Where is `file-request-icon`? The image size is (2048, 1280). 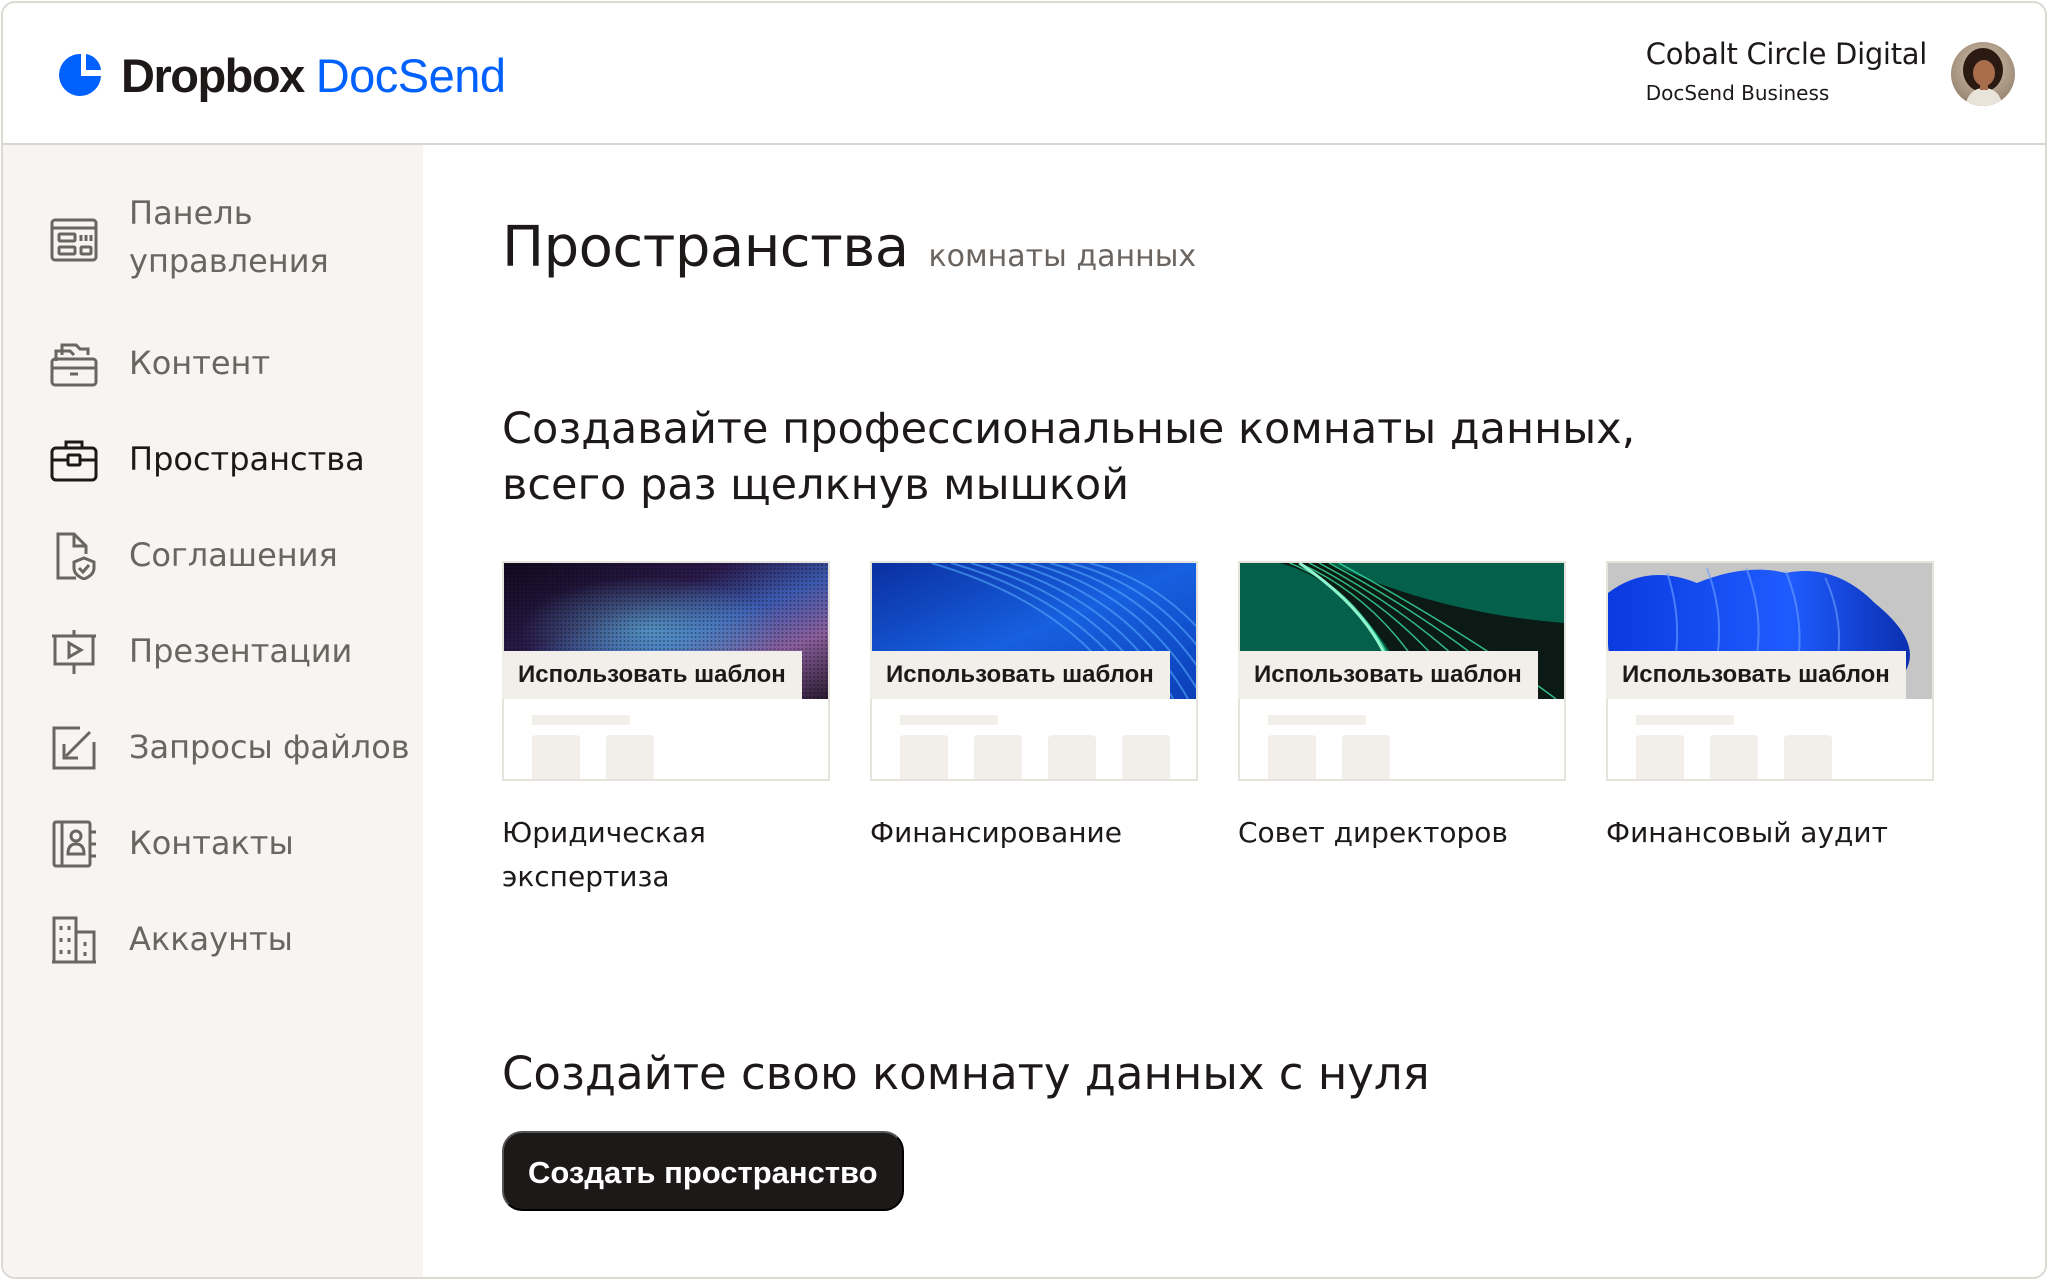
file-request-icon is located at coordinates (74, 748).